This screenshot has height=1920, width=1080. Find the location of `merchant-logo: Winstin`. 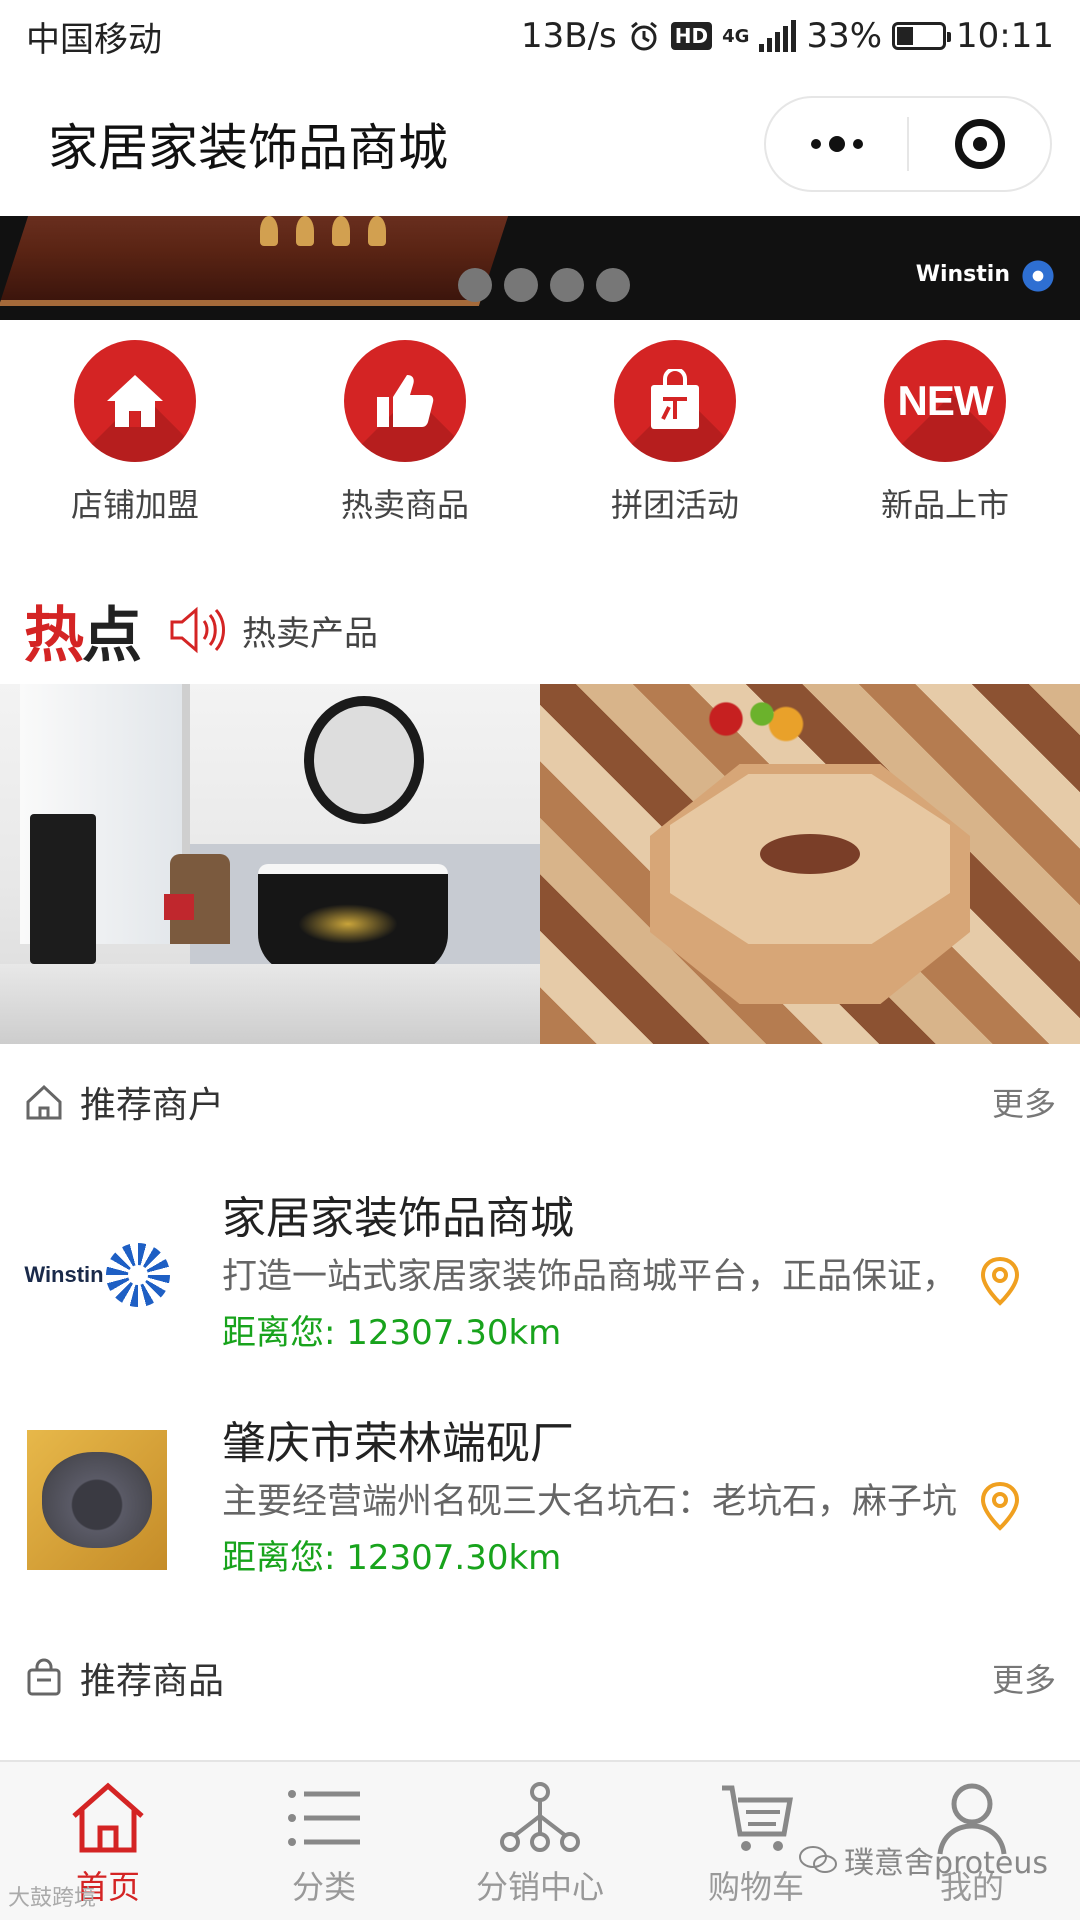

merchant-logo: Winstin is located at coordinates (97, 1275).